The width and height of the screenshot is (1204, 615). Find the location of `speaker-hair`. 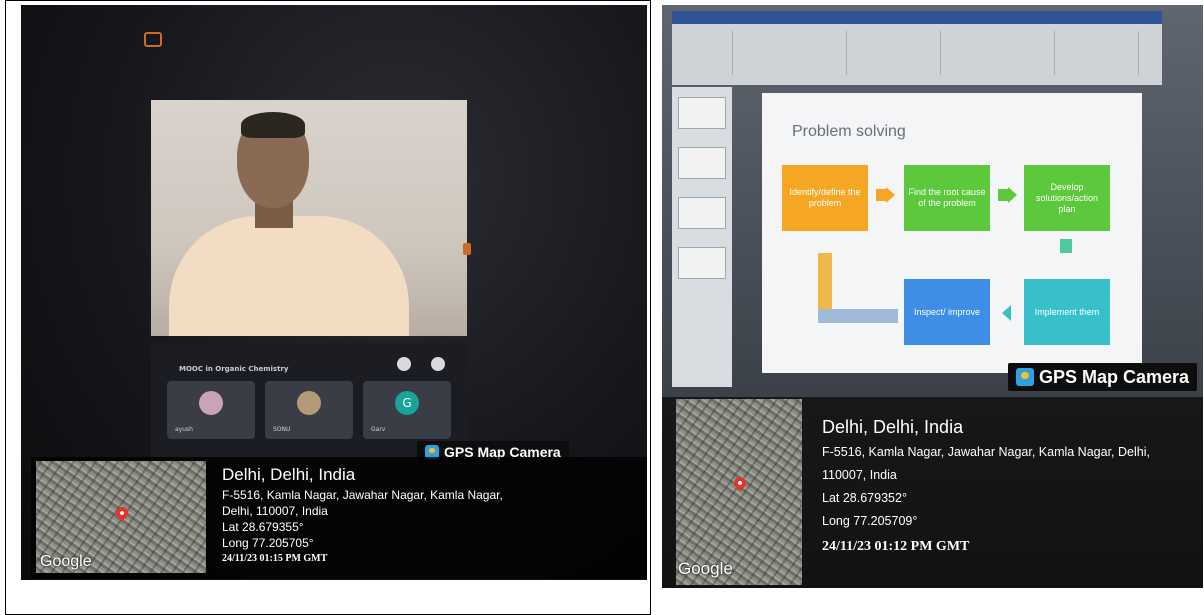

speaker-hair is located at coordinates (273, 125).